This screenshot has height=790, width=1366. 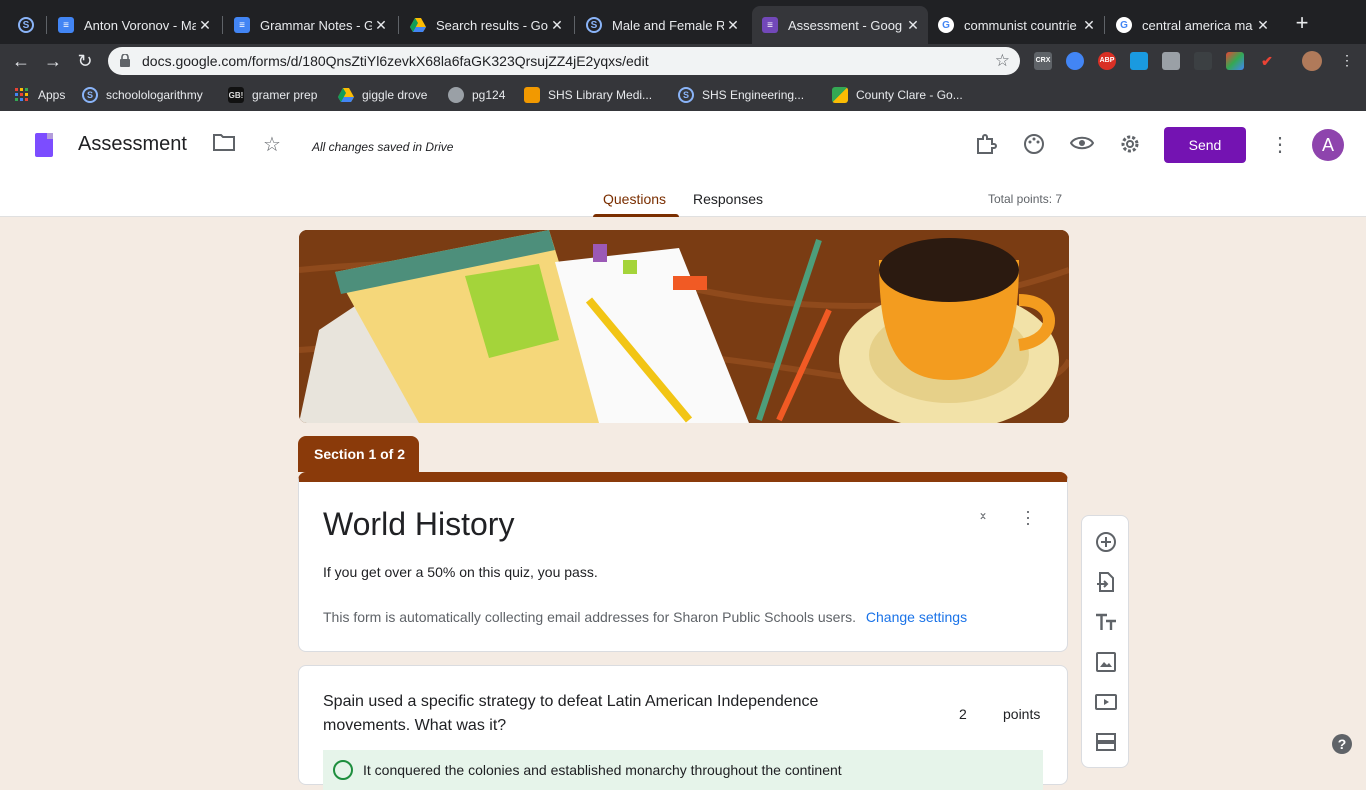 What do you see at coordinates (963, 714) in the screenshot?
I see `points-value: 2` at bounding box center [963, 714].